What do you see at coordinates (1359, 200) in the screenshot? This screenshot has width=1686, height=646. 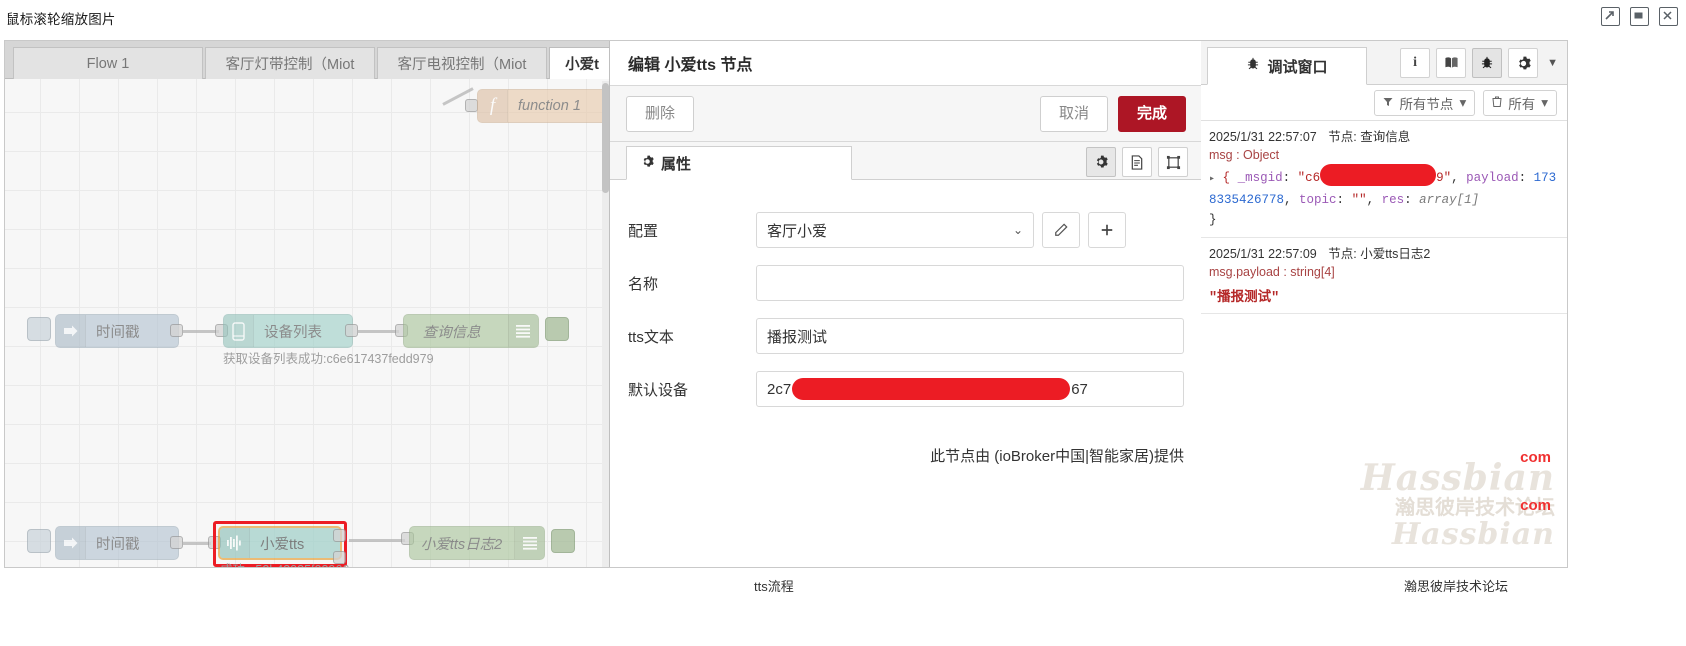 I see `json-string: ""` at bounding box center [1359, 200].